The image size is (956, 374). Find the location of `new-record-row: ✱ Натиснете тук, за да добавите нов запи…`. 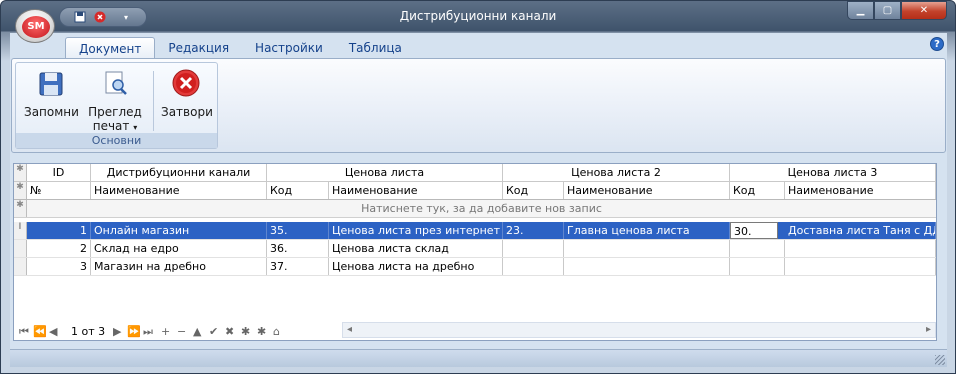

new-record-row: ✱ Натиснете тук, за да добавите нов запи… is located at coordinates (475, 209).